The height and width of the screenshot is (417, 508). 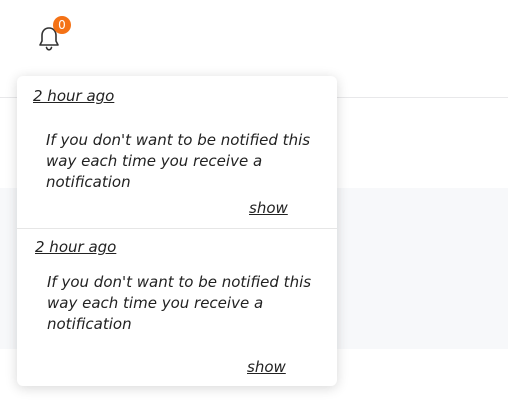 I want to click on notifications-bell-button: 0, so click(x=52, y=36).